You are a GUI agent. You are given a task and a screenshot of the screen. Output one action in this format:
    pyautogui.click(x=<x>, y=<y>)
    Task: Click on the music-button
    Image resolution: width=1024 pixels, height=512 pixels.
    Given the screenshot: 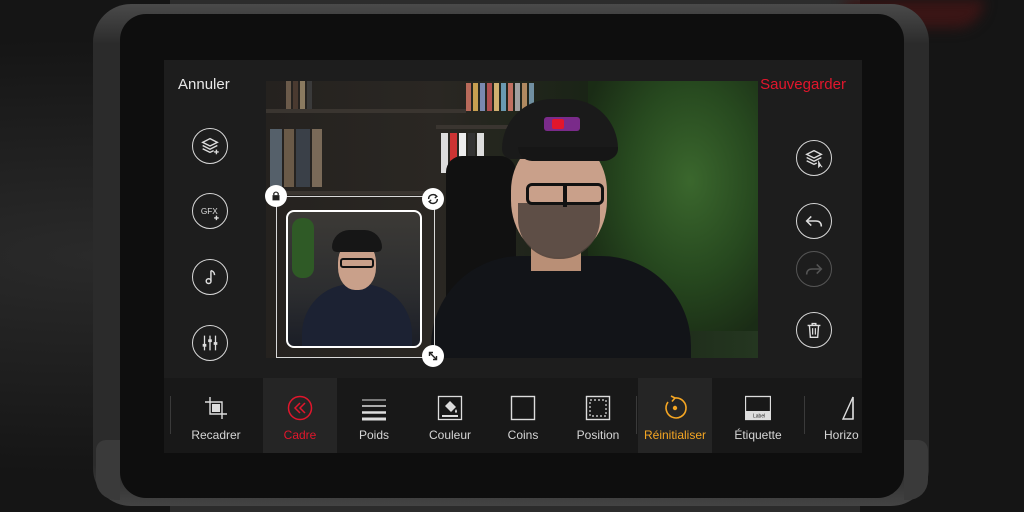 What is the action you would take?
    pyautogui.click(x=210, y=277)
    